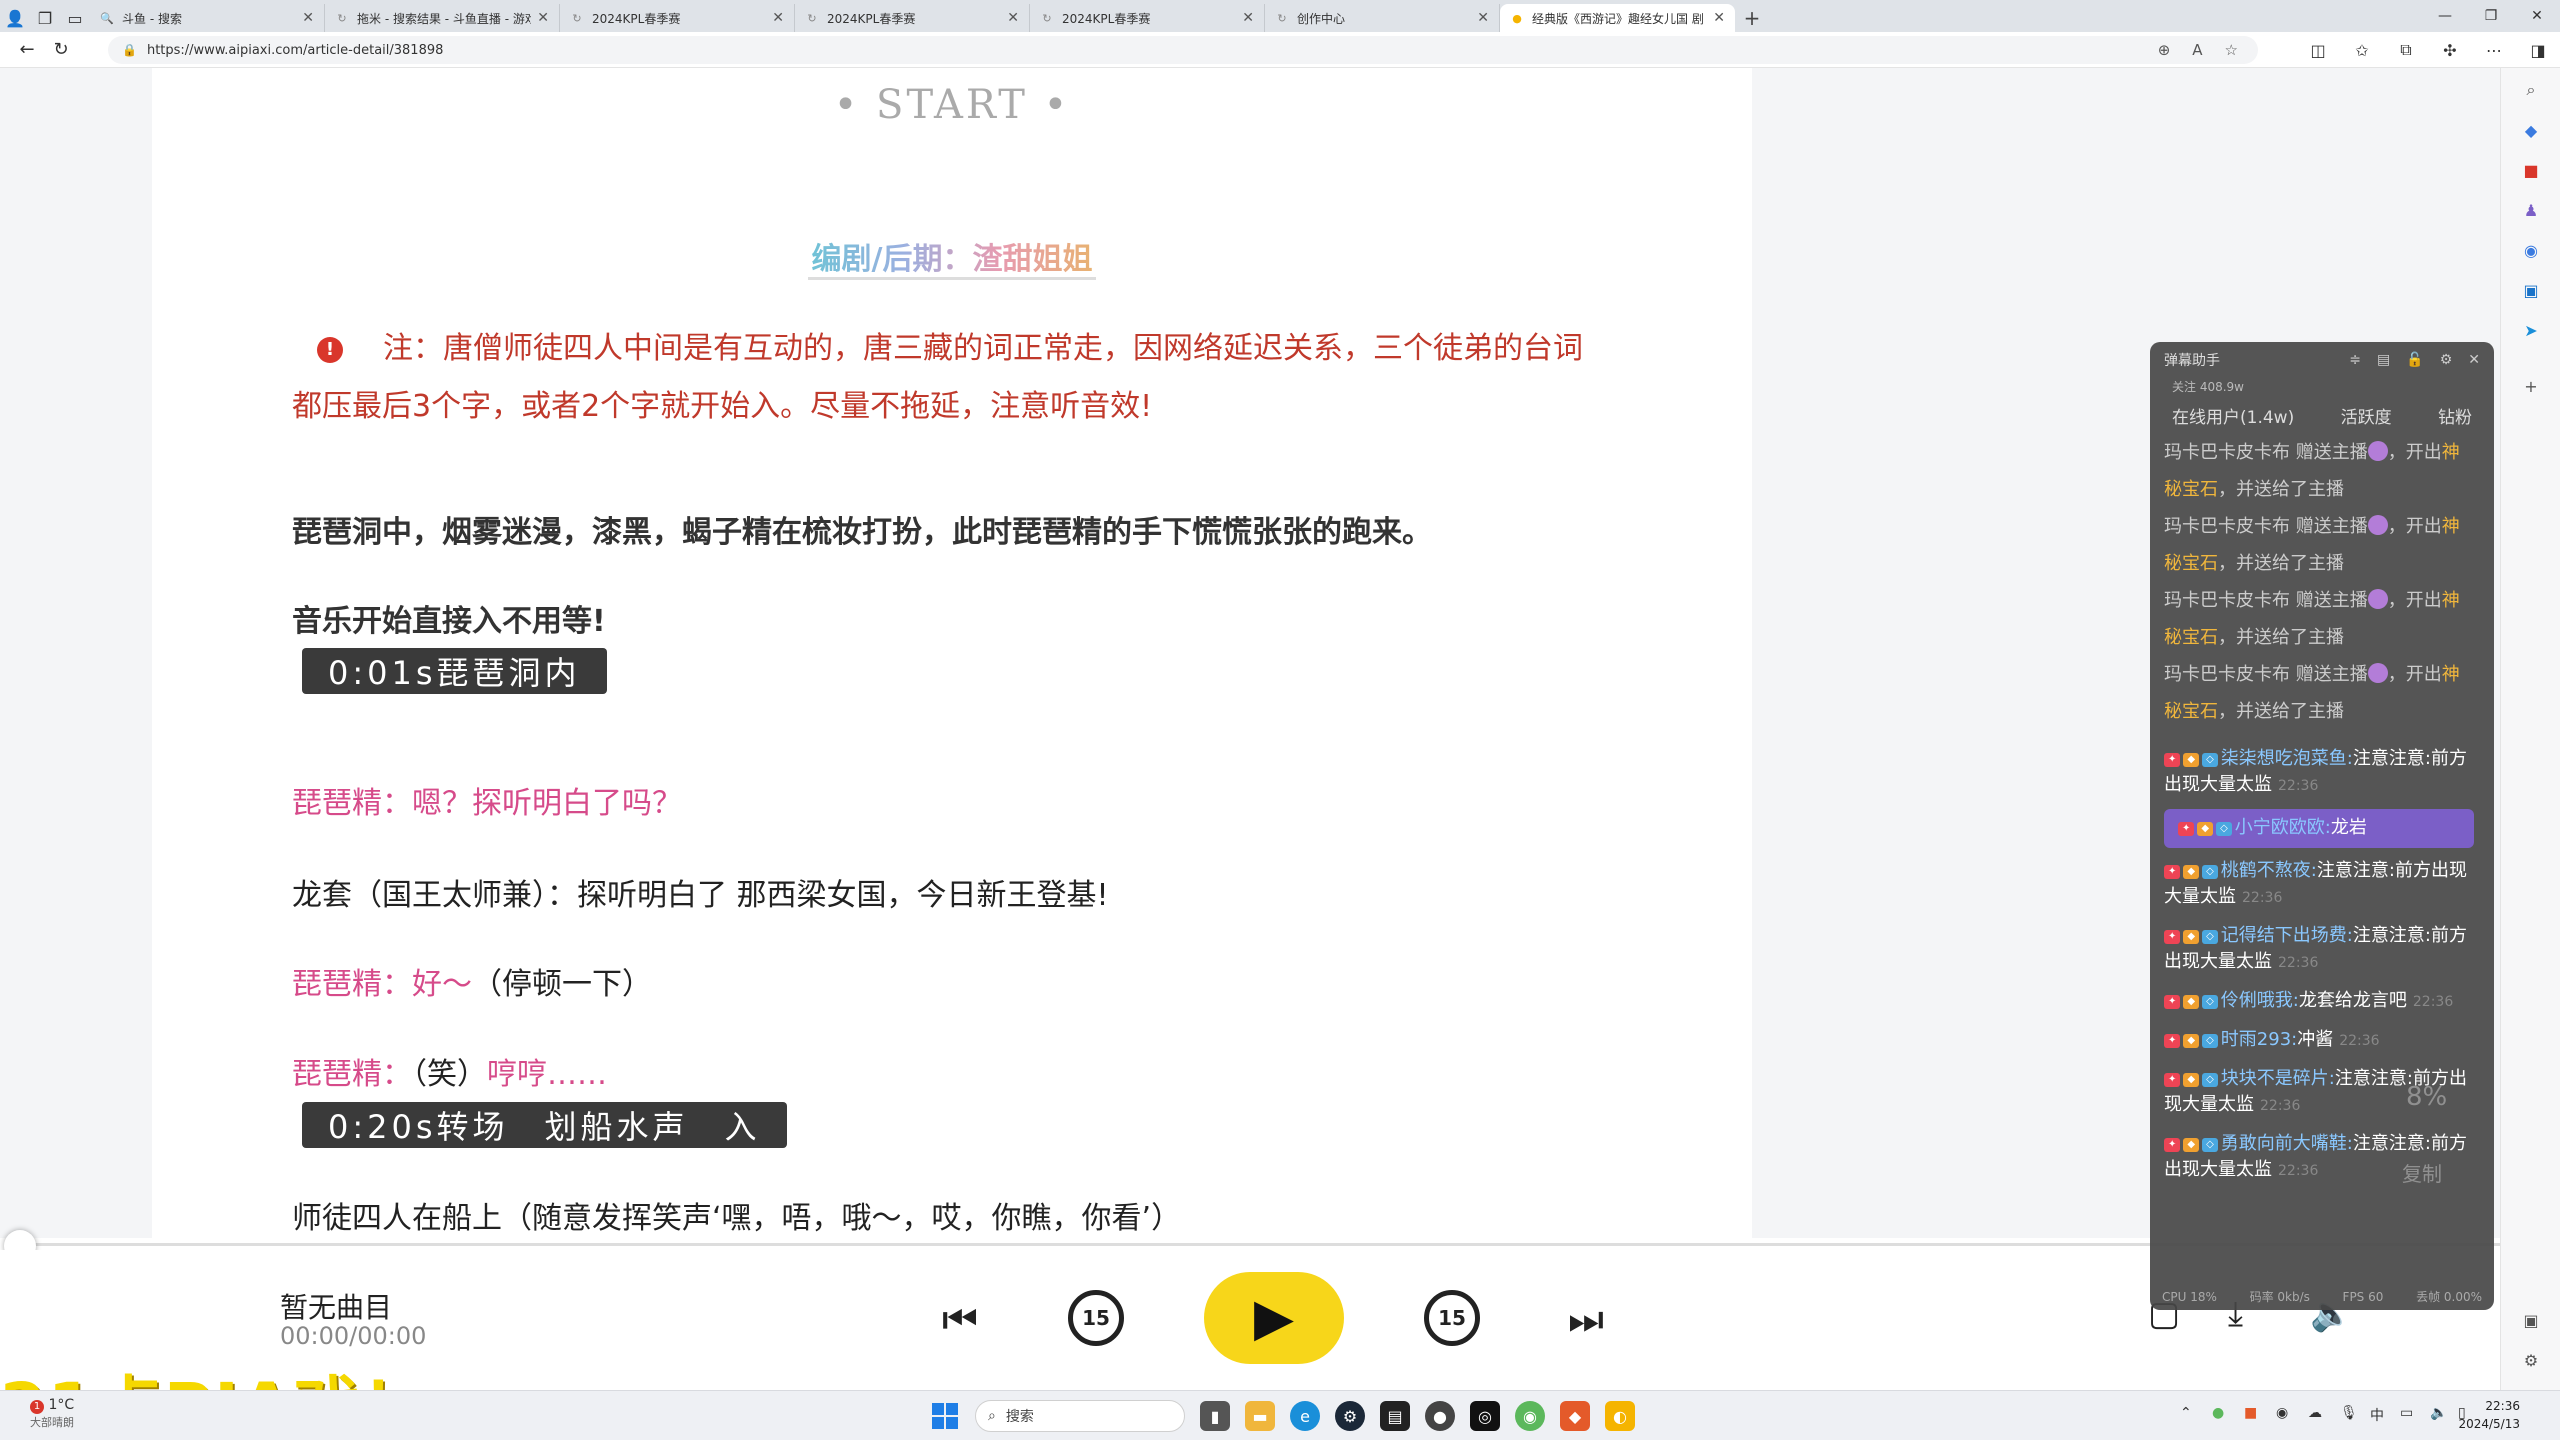 The image size is (2560, 1450). Describe the element at coordinates (2233, 415) in the screenshot. I see `tab-online-users: 在线用户(1.4w)` at that location.